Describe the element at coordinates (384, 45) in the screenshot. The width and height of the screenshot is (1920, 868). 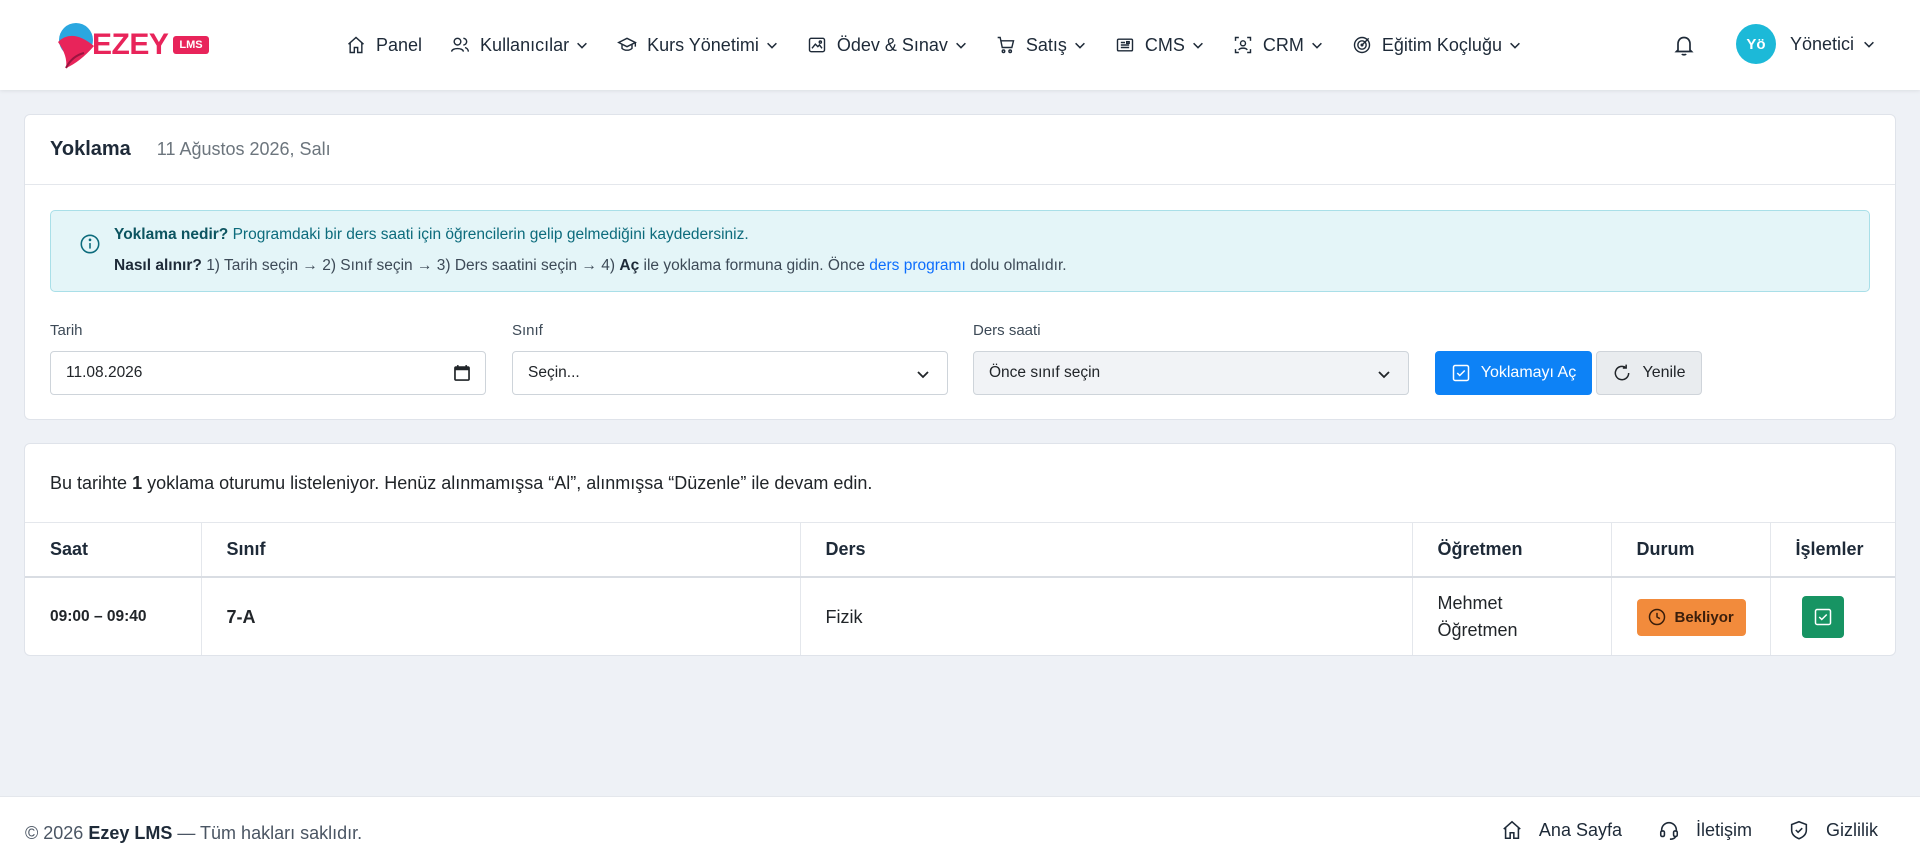
I see `nav-item-panel: Panel` at that location.